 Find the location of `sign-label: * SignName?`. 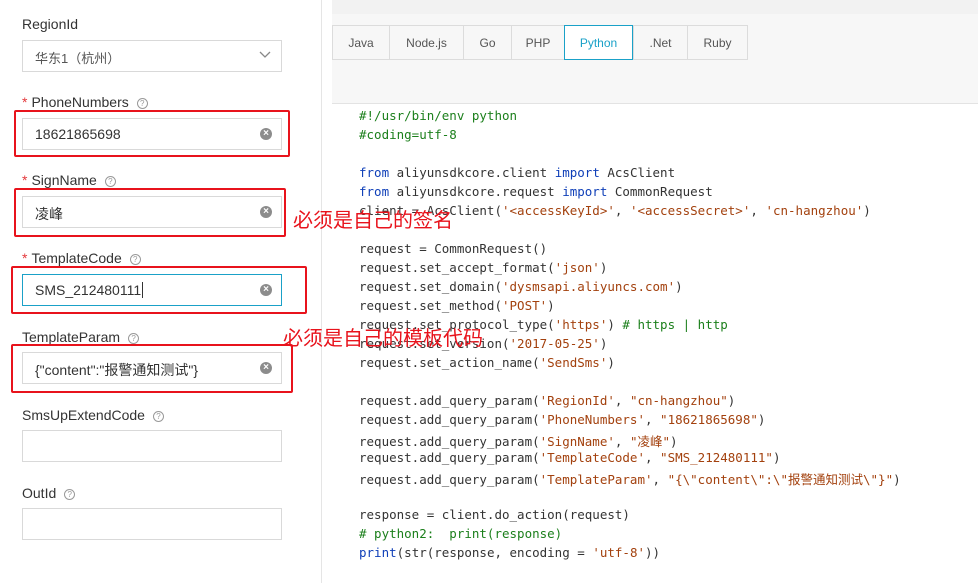

sign-label: * SignName? is located at coordinates (69, 180).